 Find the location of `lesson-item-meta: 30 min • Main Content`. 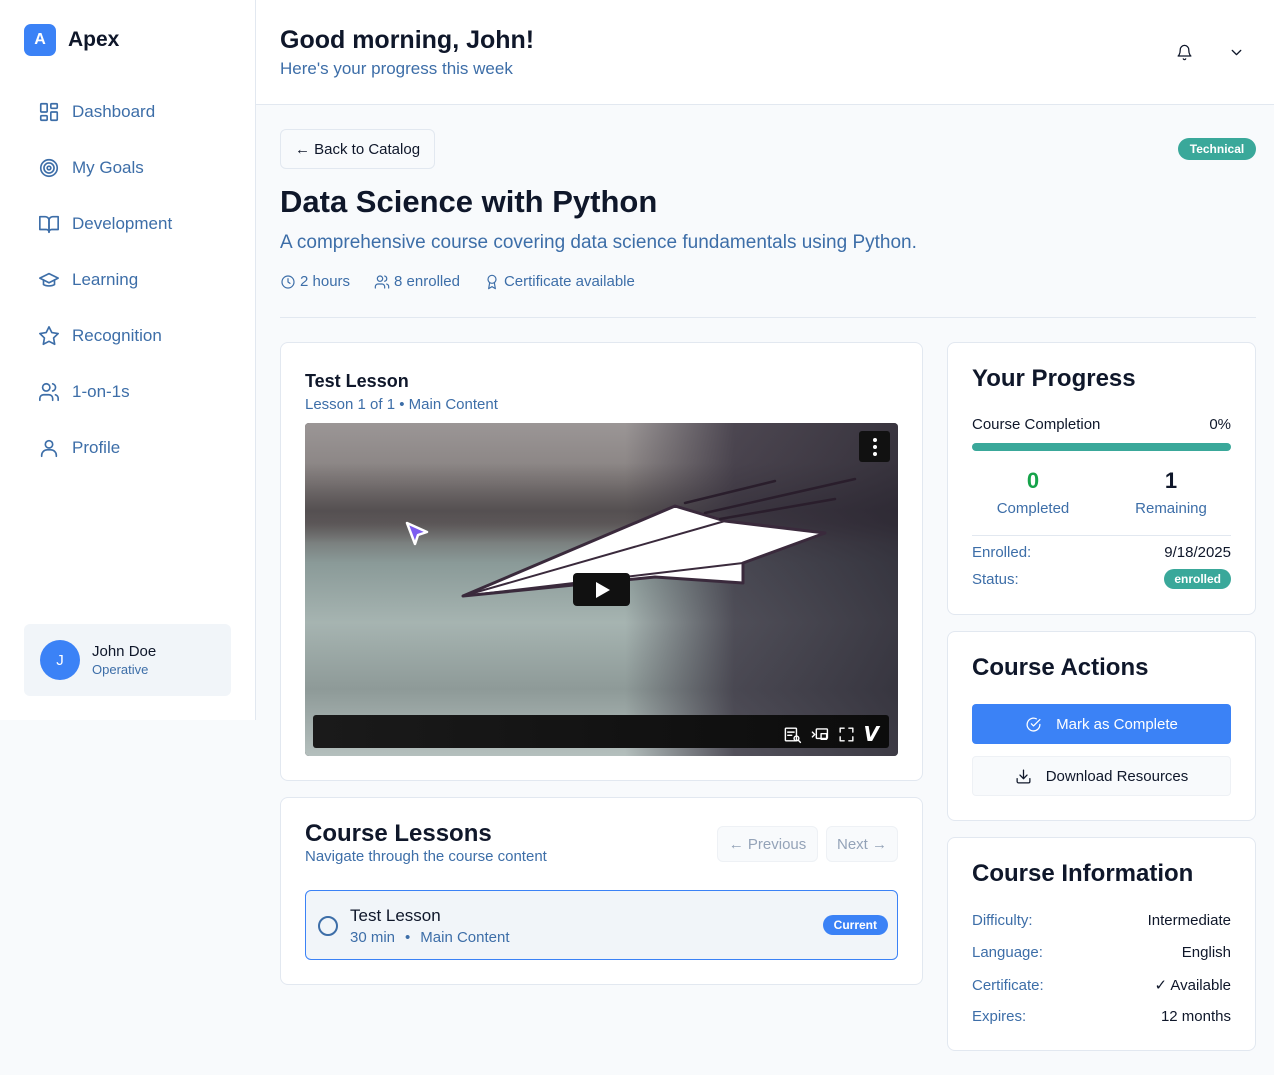

lesson-item-meta: 30 min • Main Content is located at coordinates (430, 937).